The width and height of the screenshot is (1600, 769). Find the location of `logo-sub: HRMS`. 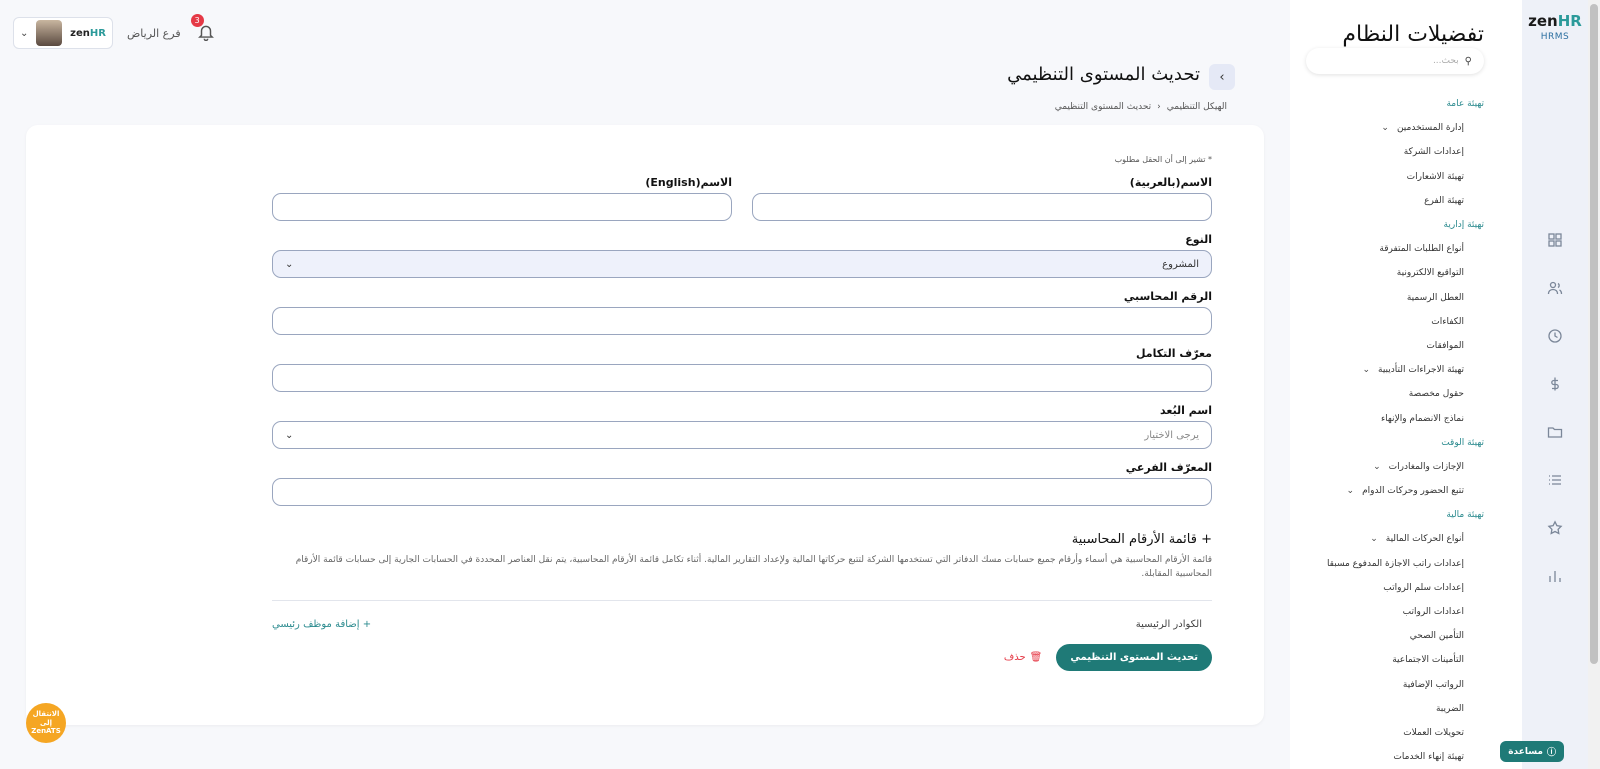

logo-sub: HRMS is located at coordinates (1555, 37).